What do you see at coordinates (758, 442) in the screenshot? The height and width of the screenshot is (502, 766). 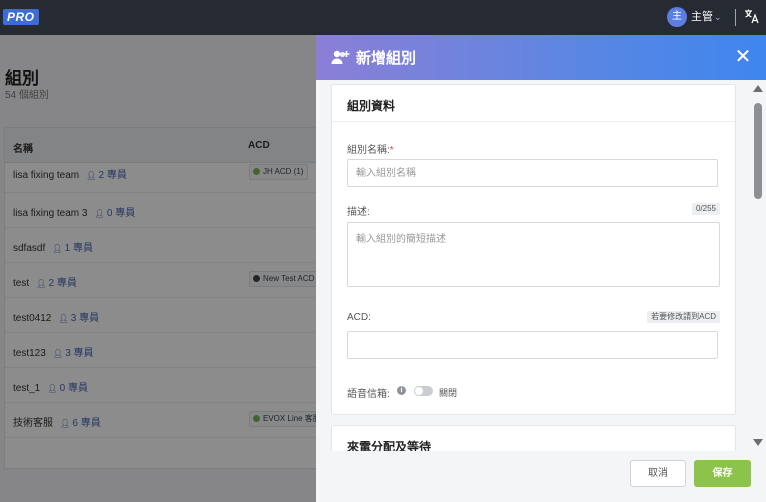 I see `scroll-down-arrow` at bounding box center [758, 442].